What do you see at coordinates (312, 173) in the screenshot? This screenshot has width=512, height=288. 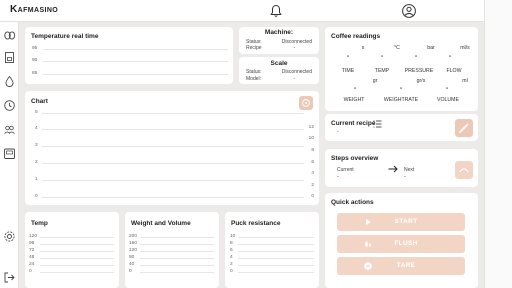 I see `chart-right-tick: 4` at bounding box center [312, 173].